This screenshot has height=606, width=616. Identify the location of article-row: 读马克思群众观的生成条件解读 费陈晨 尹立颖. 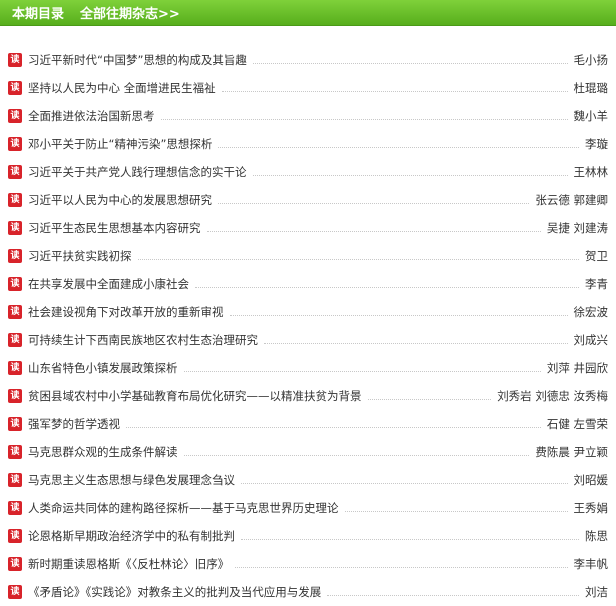
(308, 452).